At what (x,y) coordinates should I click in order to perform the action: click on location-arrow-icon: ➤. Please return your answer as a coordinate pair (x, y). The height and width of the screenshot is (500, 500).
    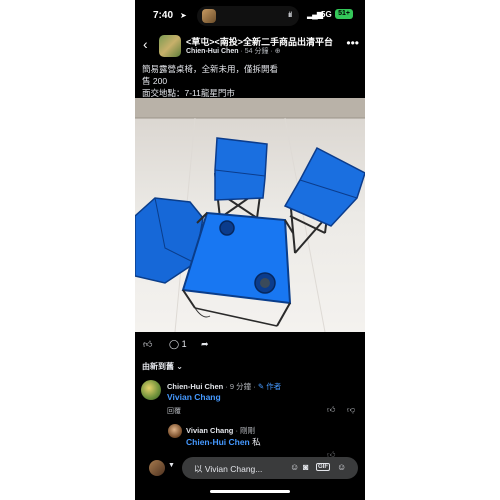
    Looking at the image, I should click on (183, 15).